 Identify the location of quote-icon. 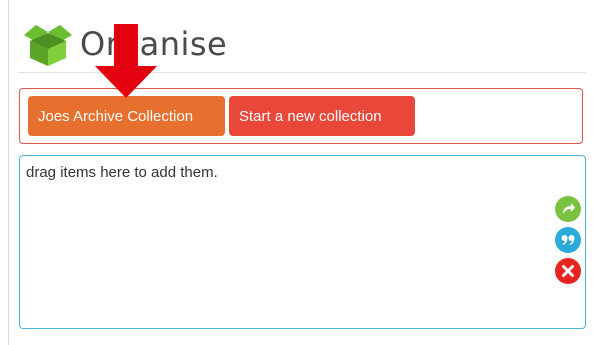
(568, 240).